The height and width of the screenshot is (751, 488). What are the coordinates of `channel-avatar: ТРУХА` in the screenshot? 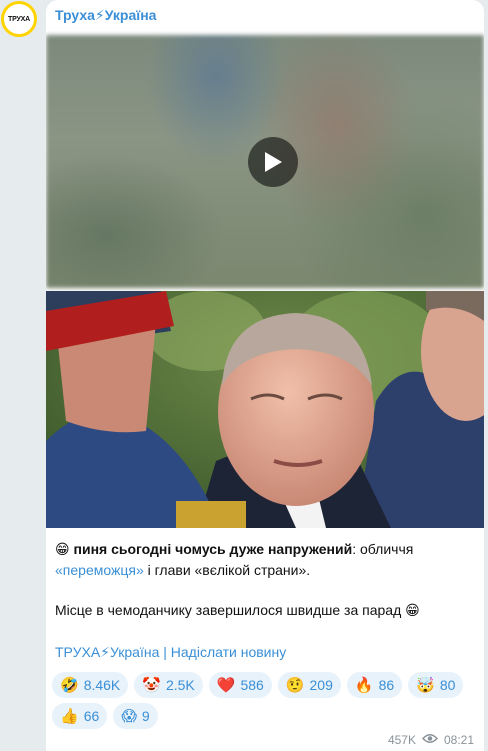 It's located at (19, 19).